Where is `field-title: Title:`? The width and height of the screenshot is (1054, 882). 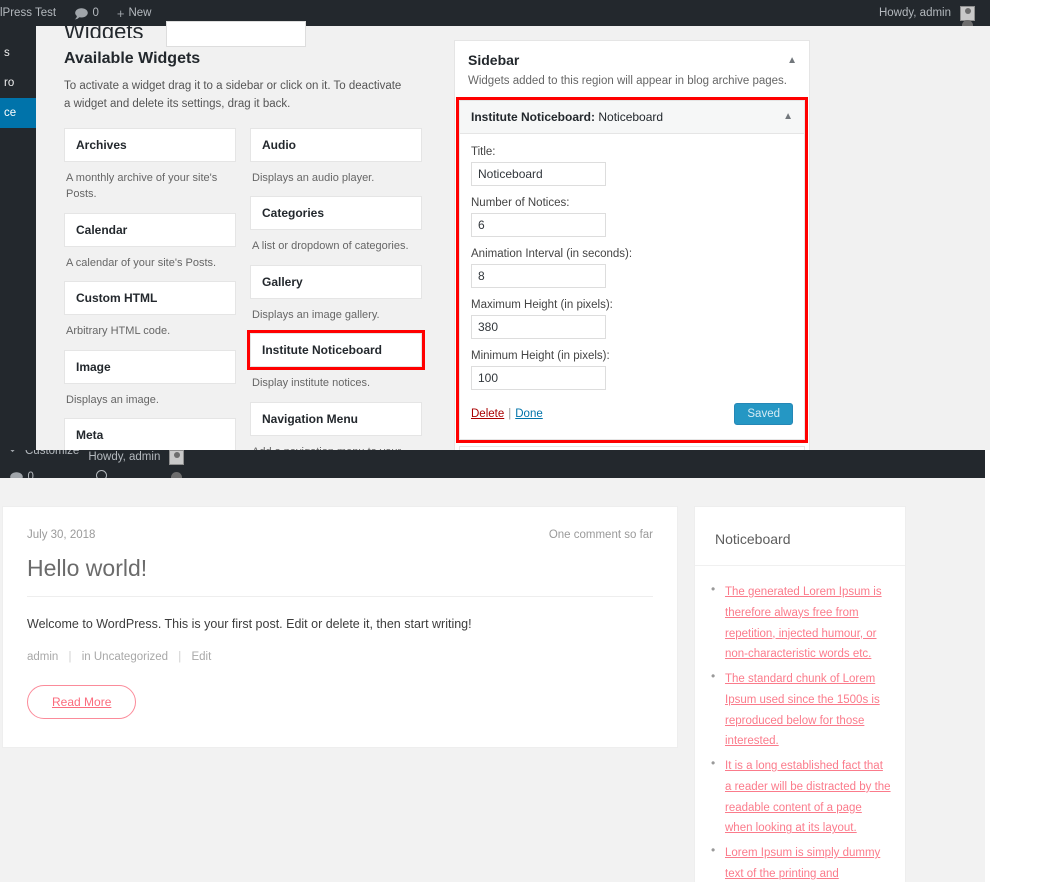 field-title: Title: is located at coordinates (632, 166).